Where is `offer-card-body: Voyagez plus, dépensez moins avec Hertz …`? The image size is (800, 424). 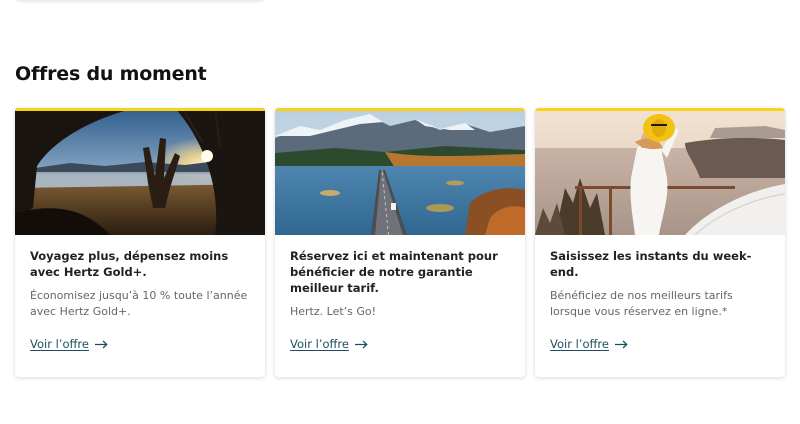
offer-card-body: Voyagez plus, dépensez moins avec Hertz … is located at coordinates (141, 284).